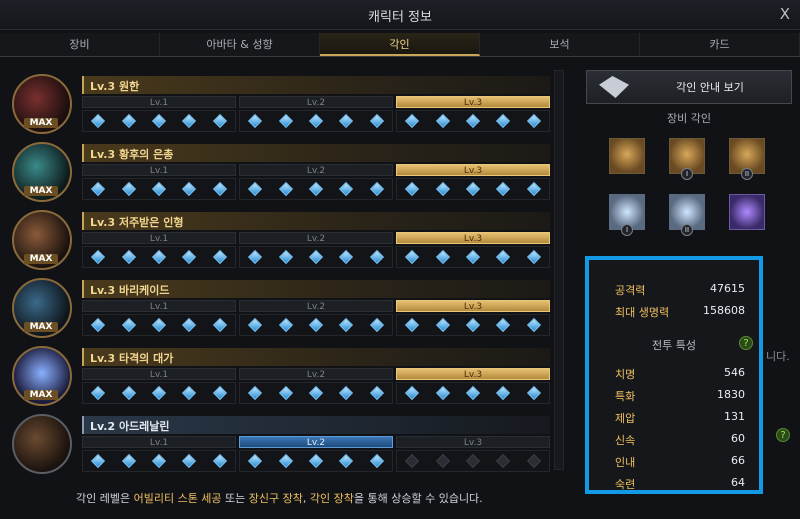 The width and height of the screenshot is (800, 519). I want to click on engraving-guide-button: 각인 안내 보기, so click(689, 87).